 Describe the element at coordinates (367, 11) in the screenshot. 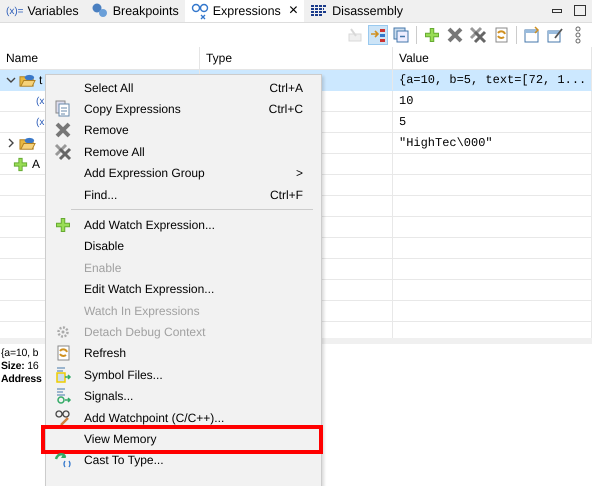

I see `tab-label: Disassembly` at that location.